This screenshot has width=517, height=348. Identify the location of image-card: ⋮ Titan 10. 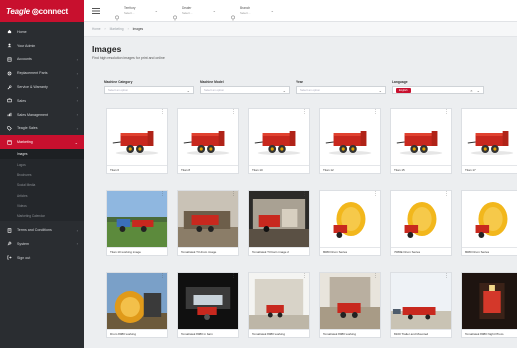
(279, 141).